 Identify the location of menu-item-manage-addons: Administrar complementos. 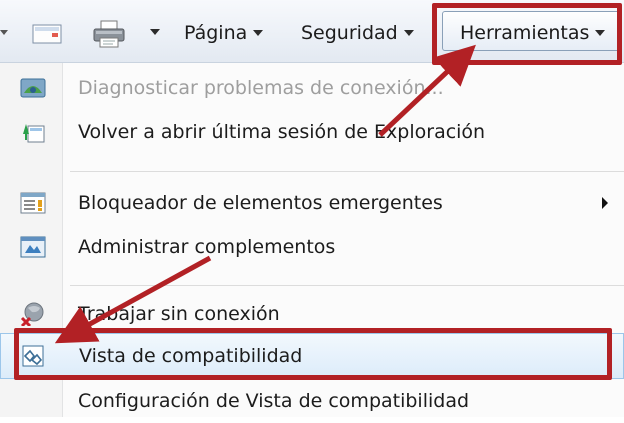
(312, 247).